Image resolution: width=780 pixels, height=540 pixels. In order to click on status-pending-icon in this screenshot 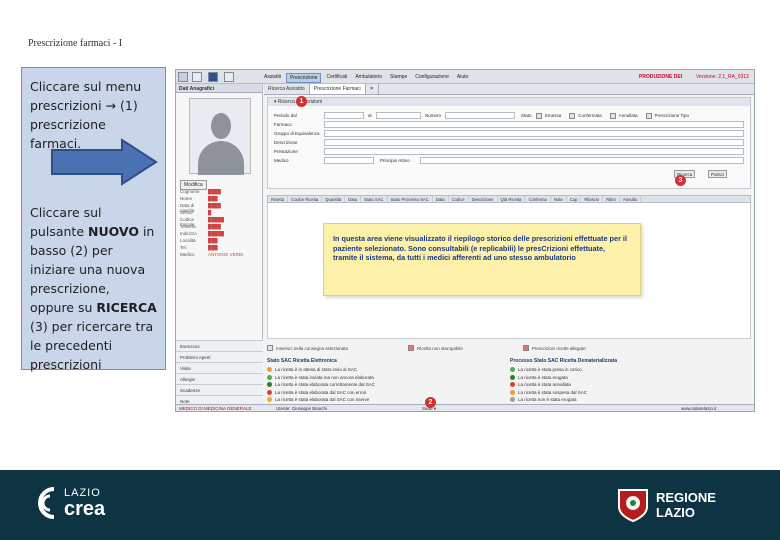, I will do `click(269, 370)`.